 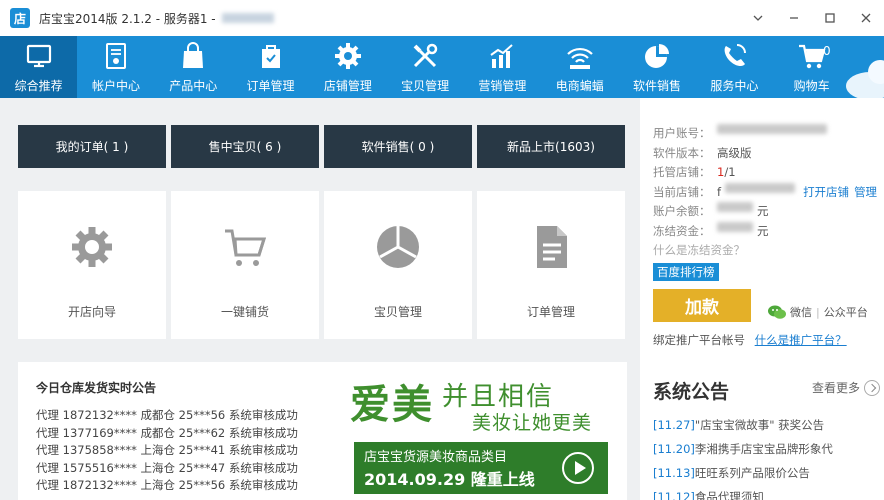 What do you see at coordinates (270, 86) in the screenshot?
I see `tab-label: 订单管理` at bounding box center [270, 86].